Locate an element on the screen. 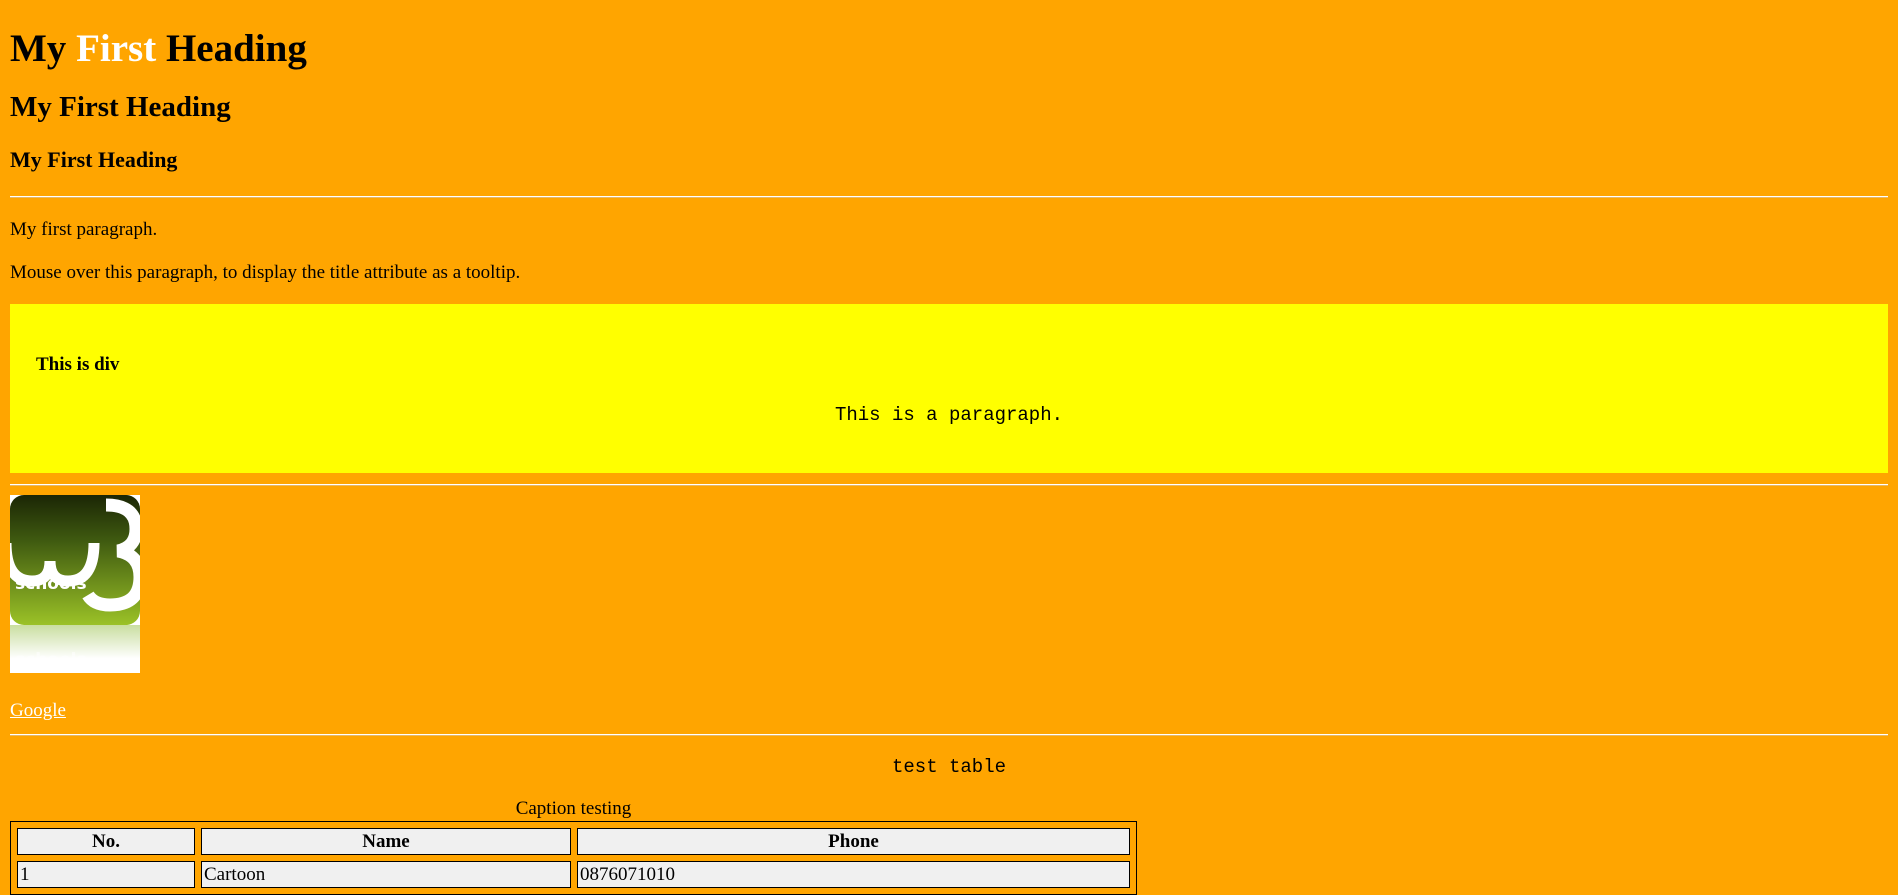  column-header-phone: Phone is located at coordinates (853, 841).